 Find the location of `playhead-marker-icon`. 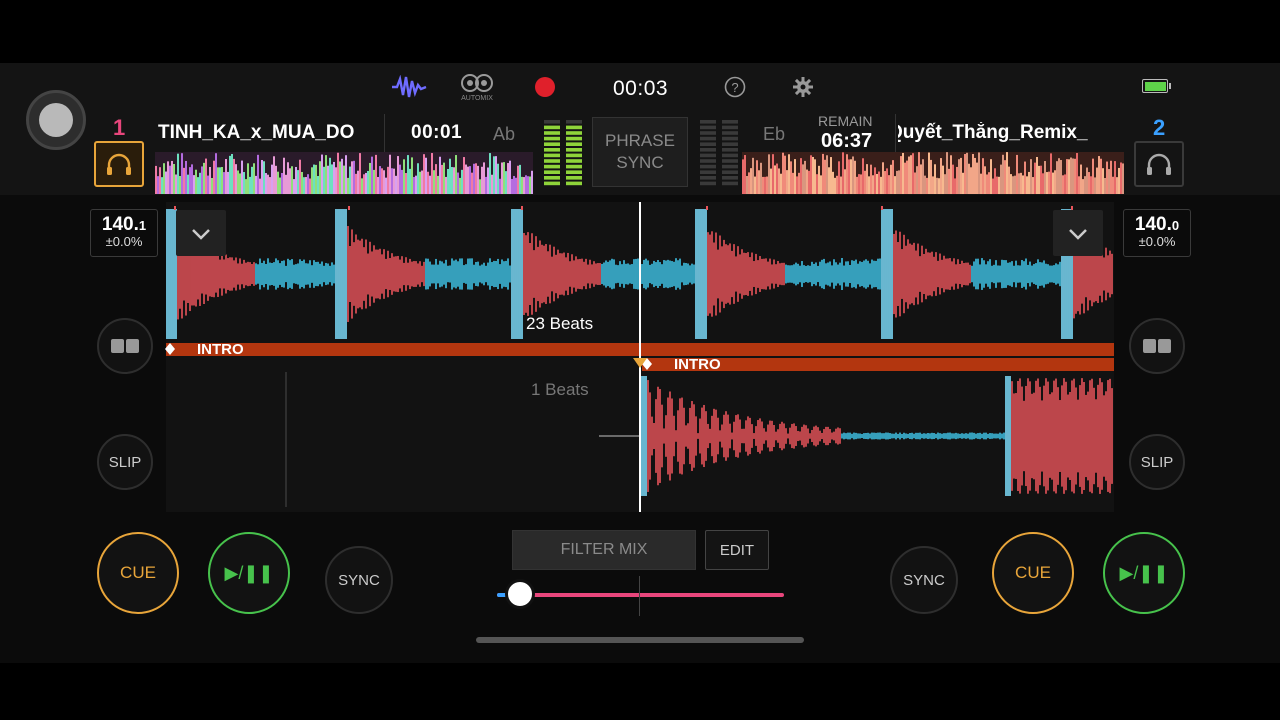

playhead-marker-icon is located at coordinates (640, 363).